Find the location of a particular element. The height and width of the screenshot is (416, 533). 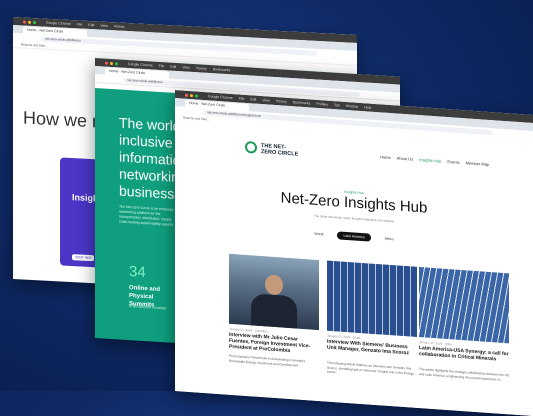

stat-number: 34 is located at coordinates (137, 272).